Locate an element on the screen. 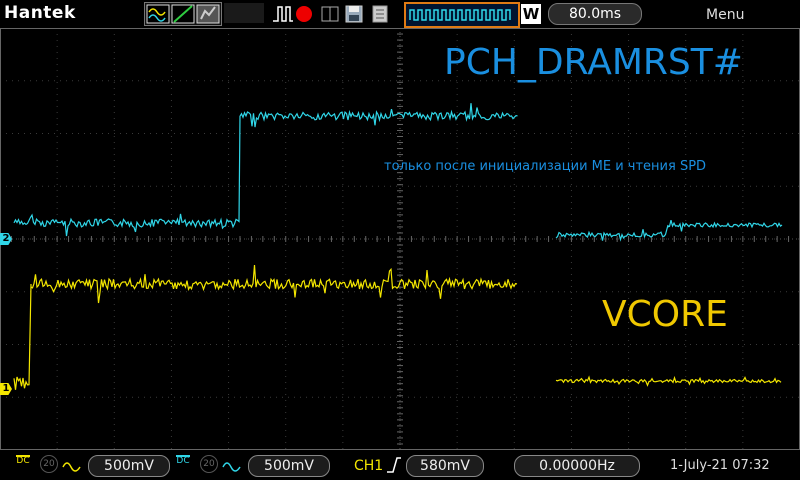  trigger-position-icon is located at coordinates (330, 14).